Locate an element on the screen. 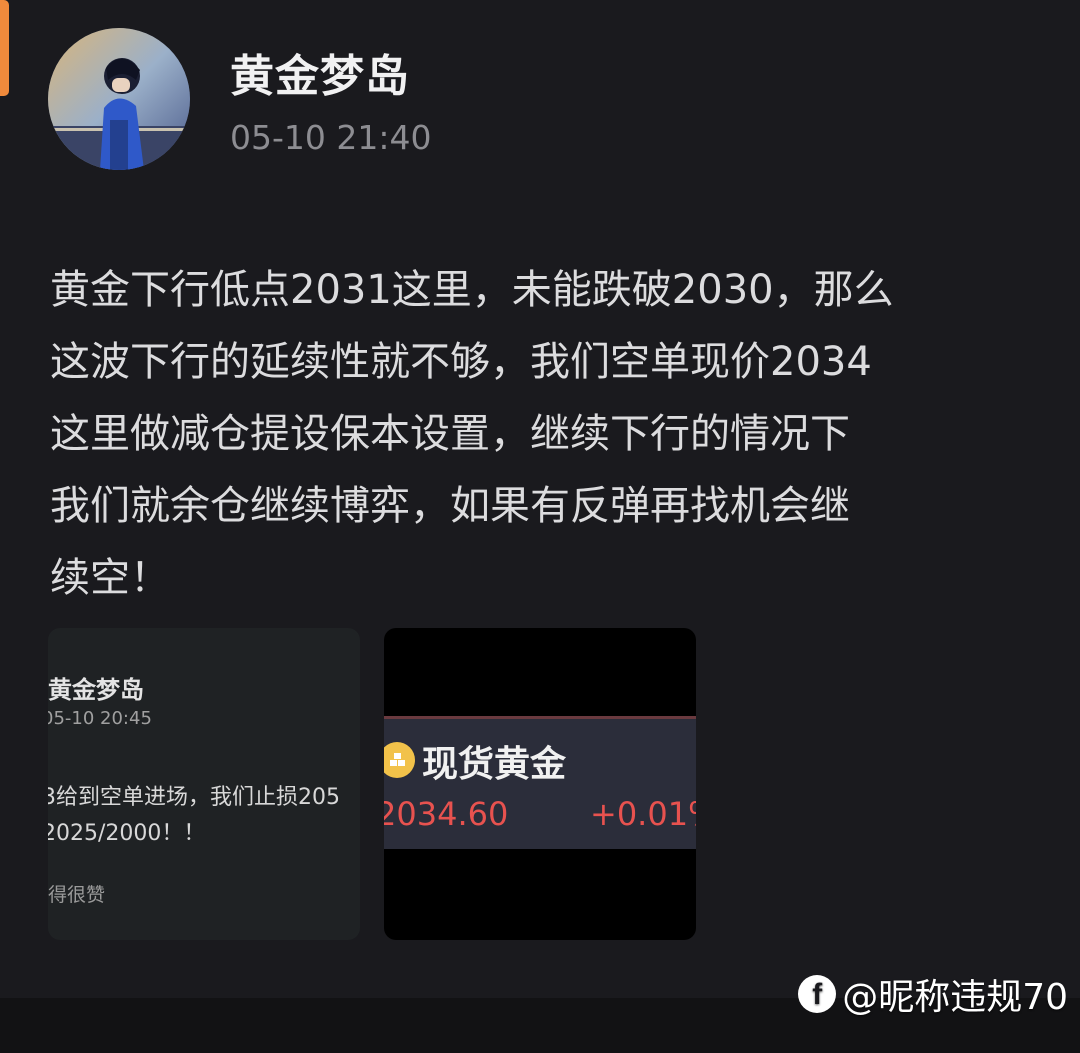  quote-title: 现货黄金 is located at coordinates (494, 764).